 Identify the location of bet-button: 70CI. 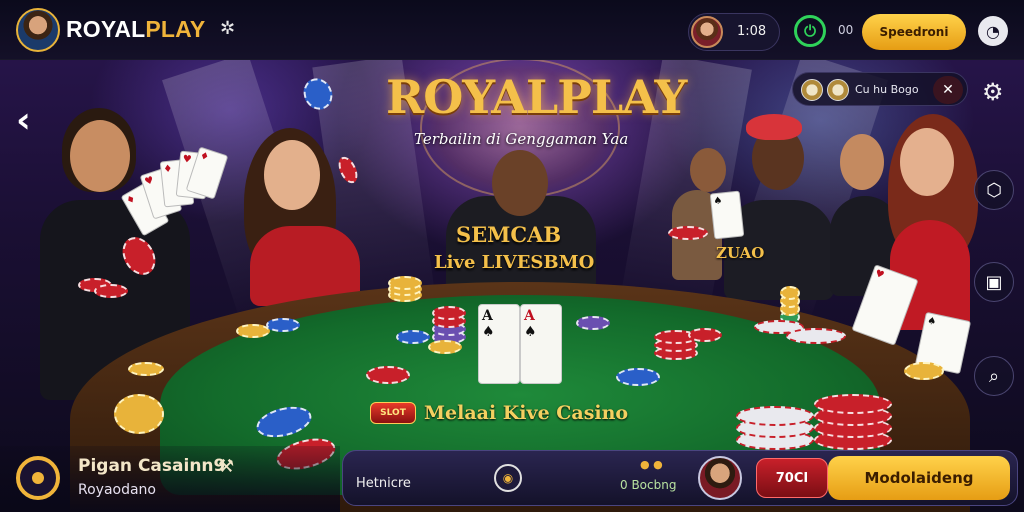
(792, 478).